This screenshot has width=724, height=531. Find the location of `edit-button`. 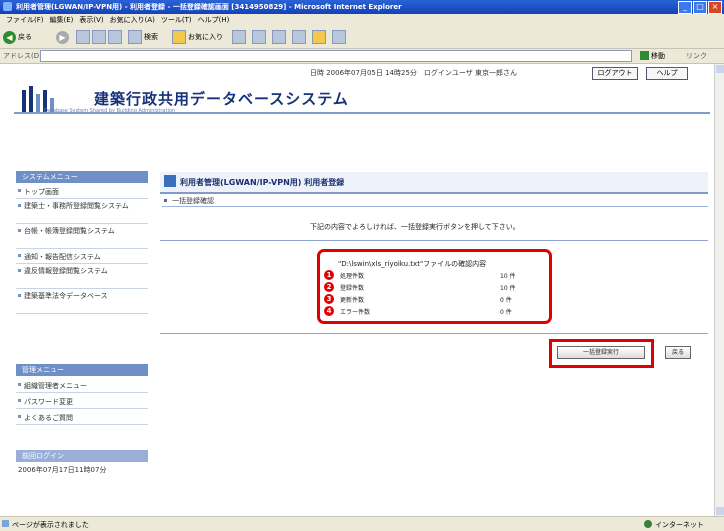

edit-button is located at coordinates (299, 37).